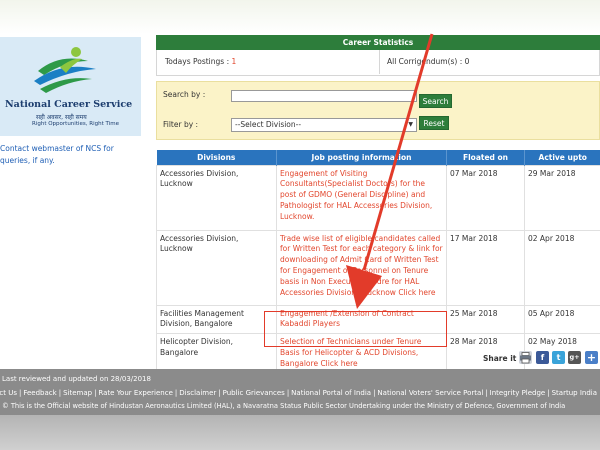 This screenshot has width=600, height=450. Describe the element at coordinates (77, 393) in the screenshot. I see `footer-link-sitemap: Sitemap` at that location.